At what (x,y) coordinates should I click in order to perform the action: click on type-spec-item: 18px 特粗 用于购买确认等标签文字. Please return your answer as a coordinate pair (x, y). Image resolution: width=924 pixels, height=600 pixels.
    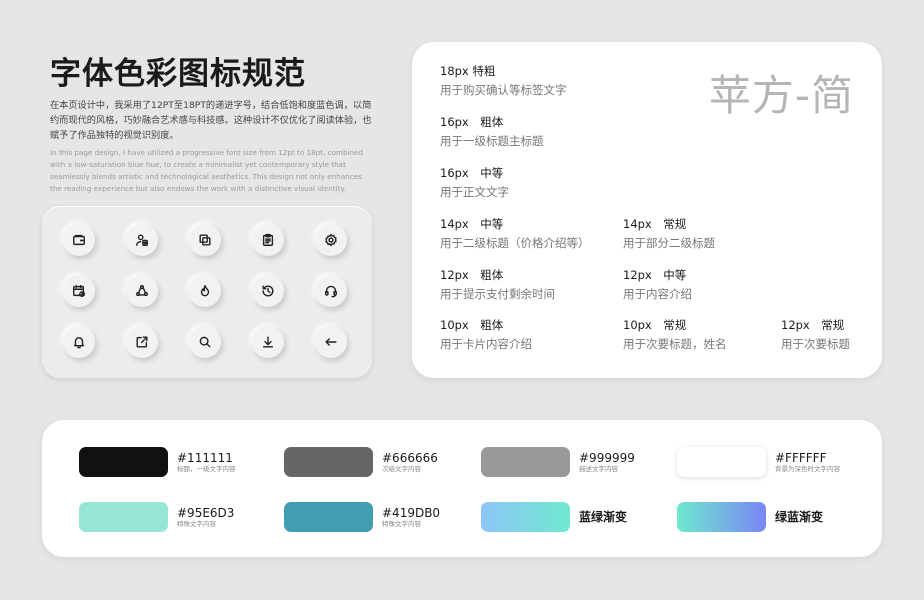
    Looking at the image, I should click on (503, 80).